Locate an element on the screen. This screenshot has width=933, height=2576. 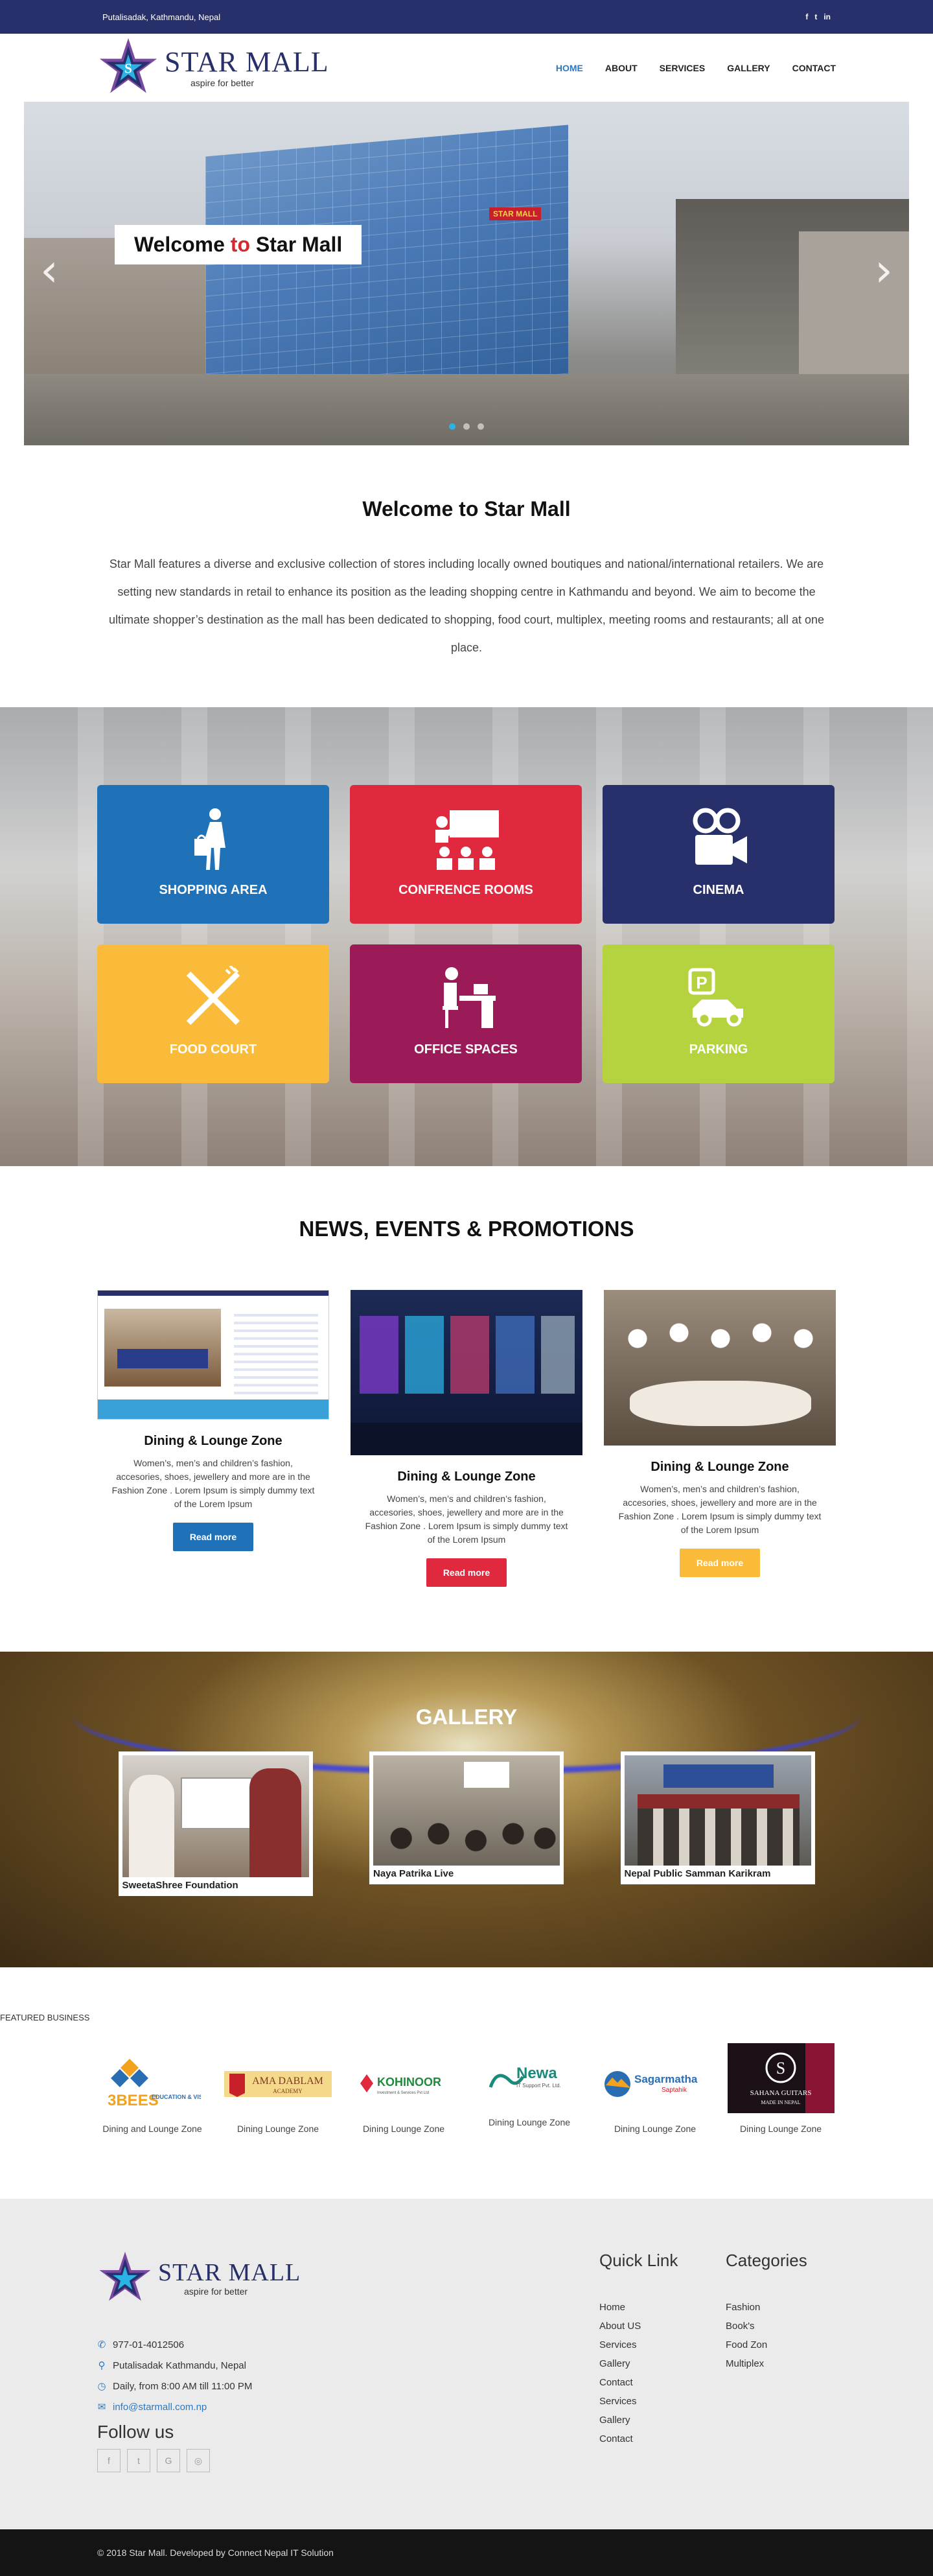
svg-text: Sagarmatha is located at coordinates (666, 2079).